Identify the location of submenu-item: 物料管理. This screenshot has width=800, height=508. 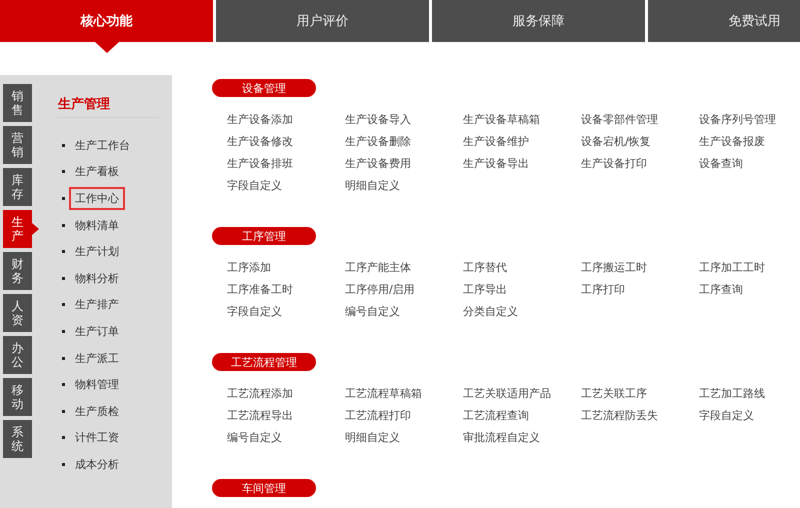
(97, 384).